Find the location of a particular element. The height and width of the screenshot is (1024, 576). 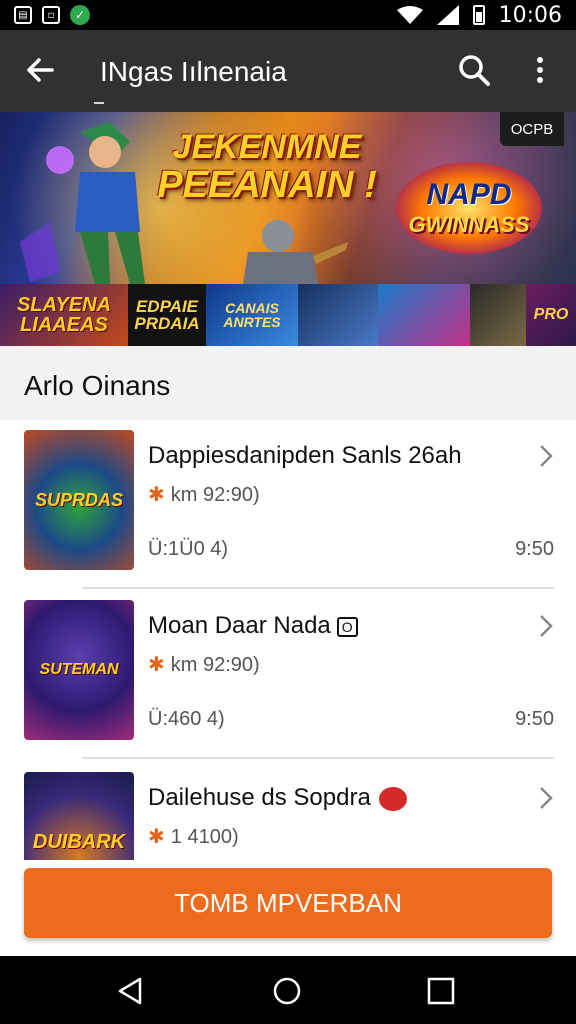

back-arrow-icon is located at coordinates (40, 70).